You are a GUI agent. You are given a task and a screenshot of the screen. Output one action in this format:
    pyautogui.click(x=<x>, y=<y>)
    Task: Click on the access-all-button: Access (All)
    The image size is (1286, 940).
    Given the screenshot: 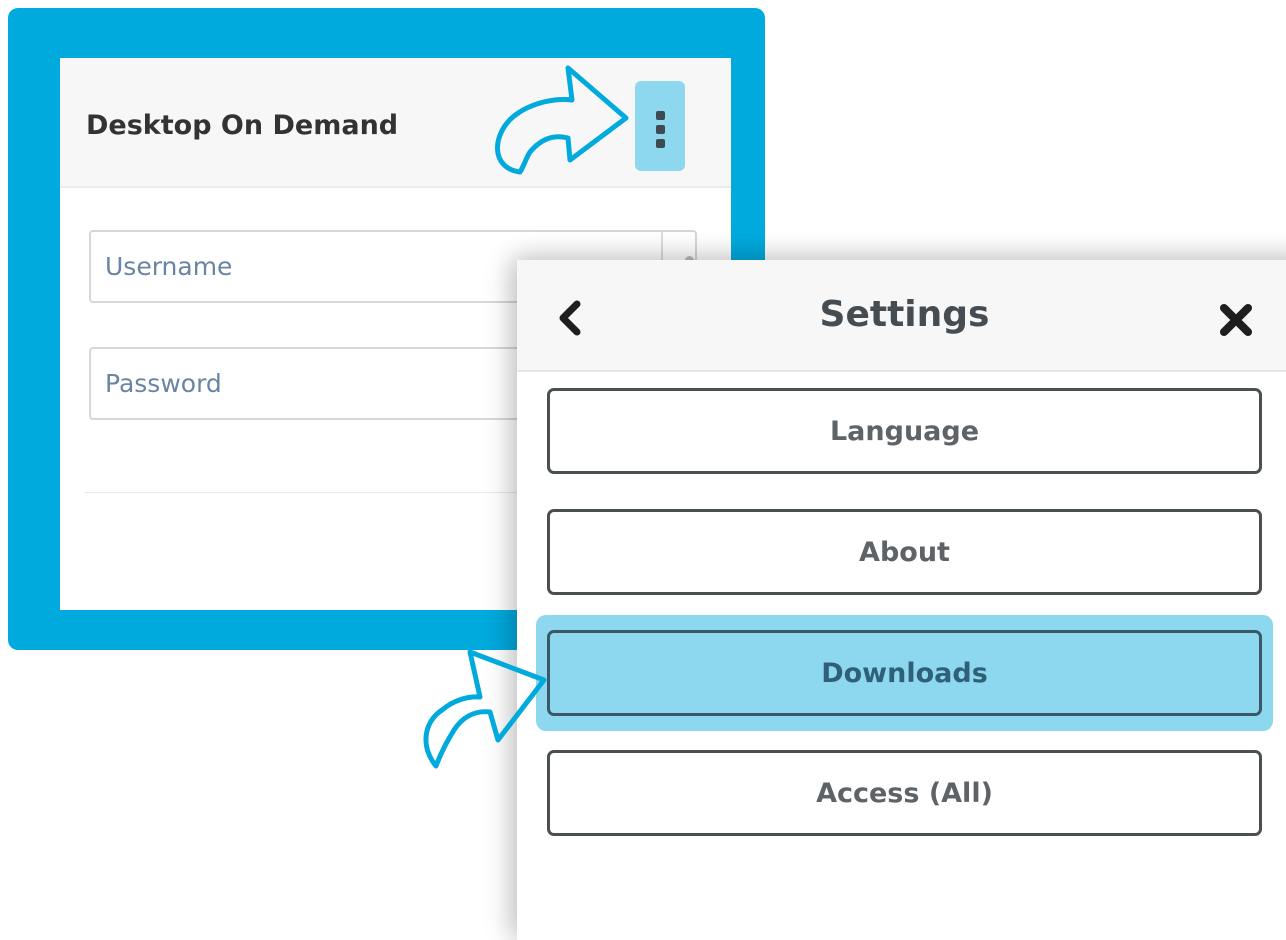 What is the action you would take?
    pyautogui.click(x=904, y=793)
    